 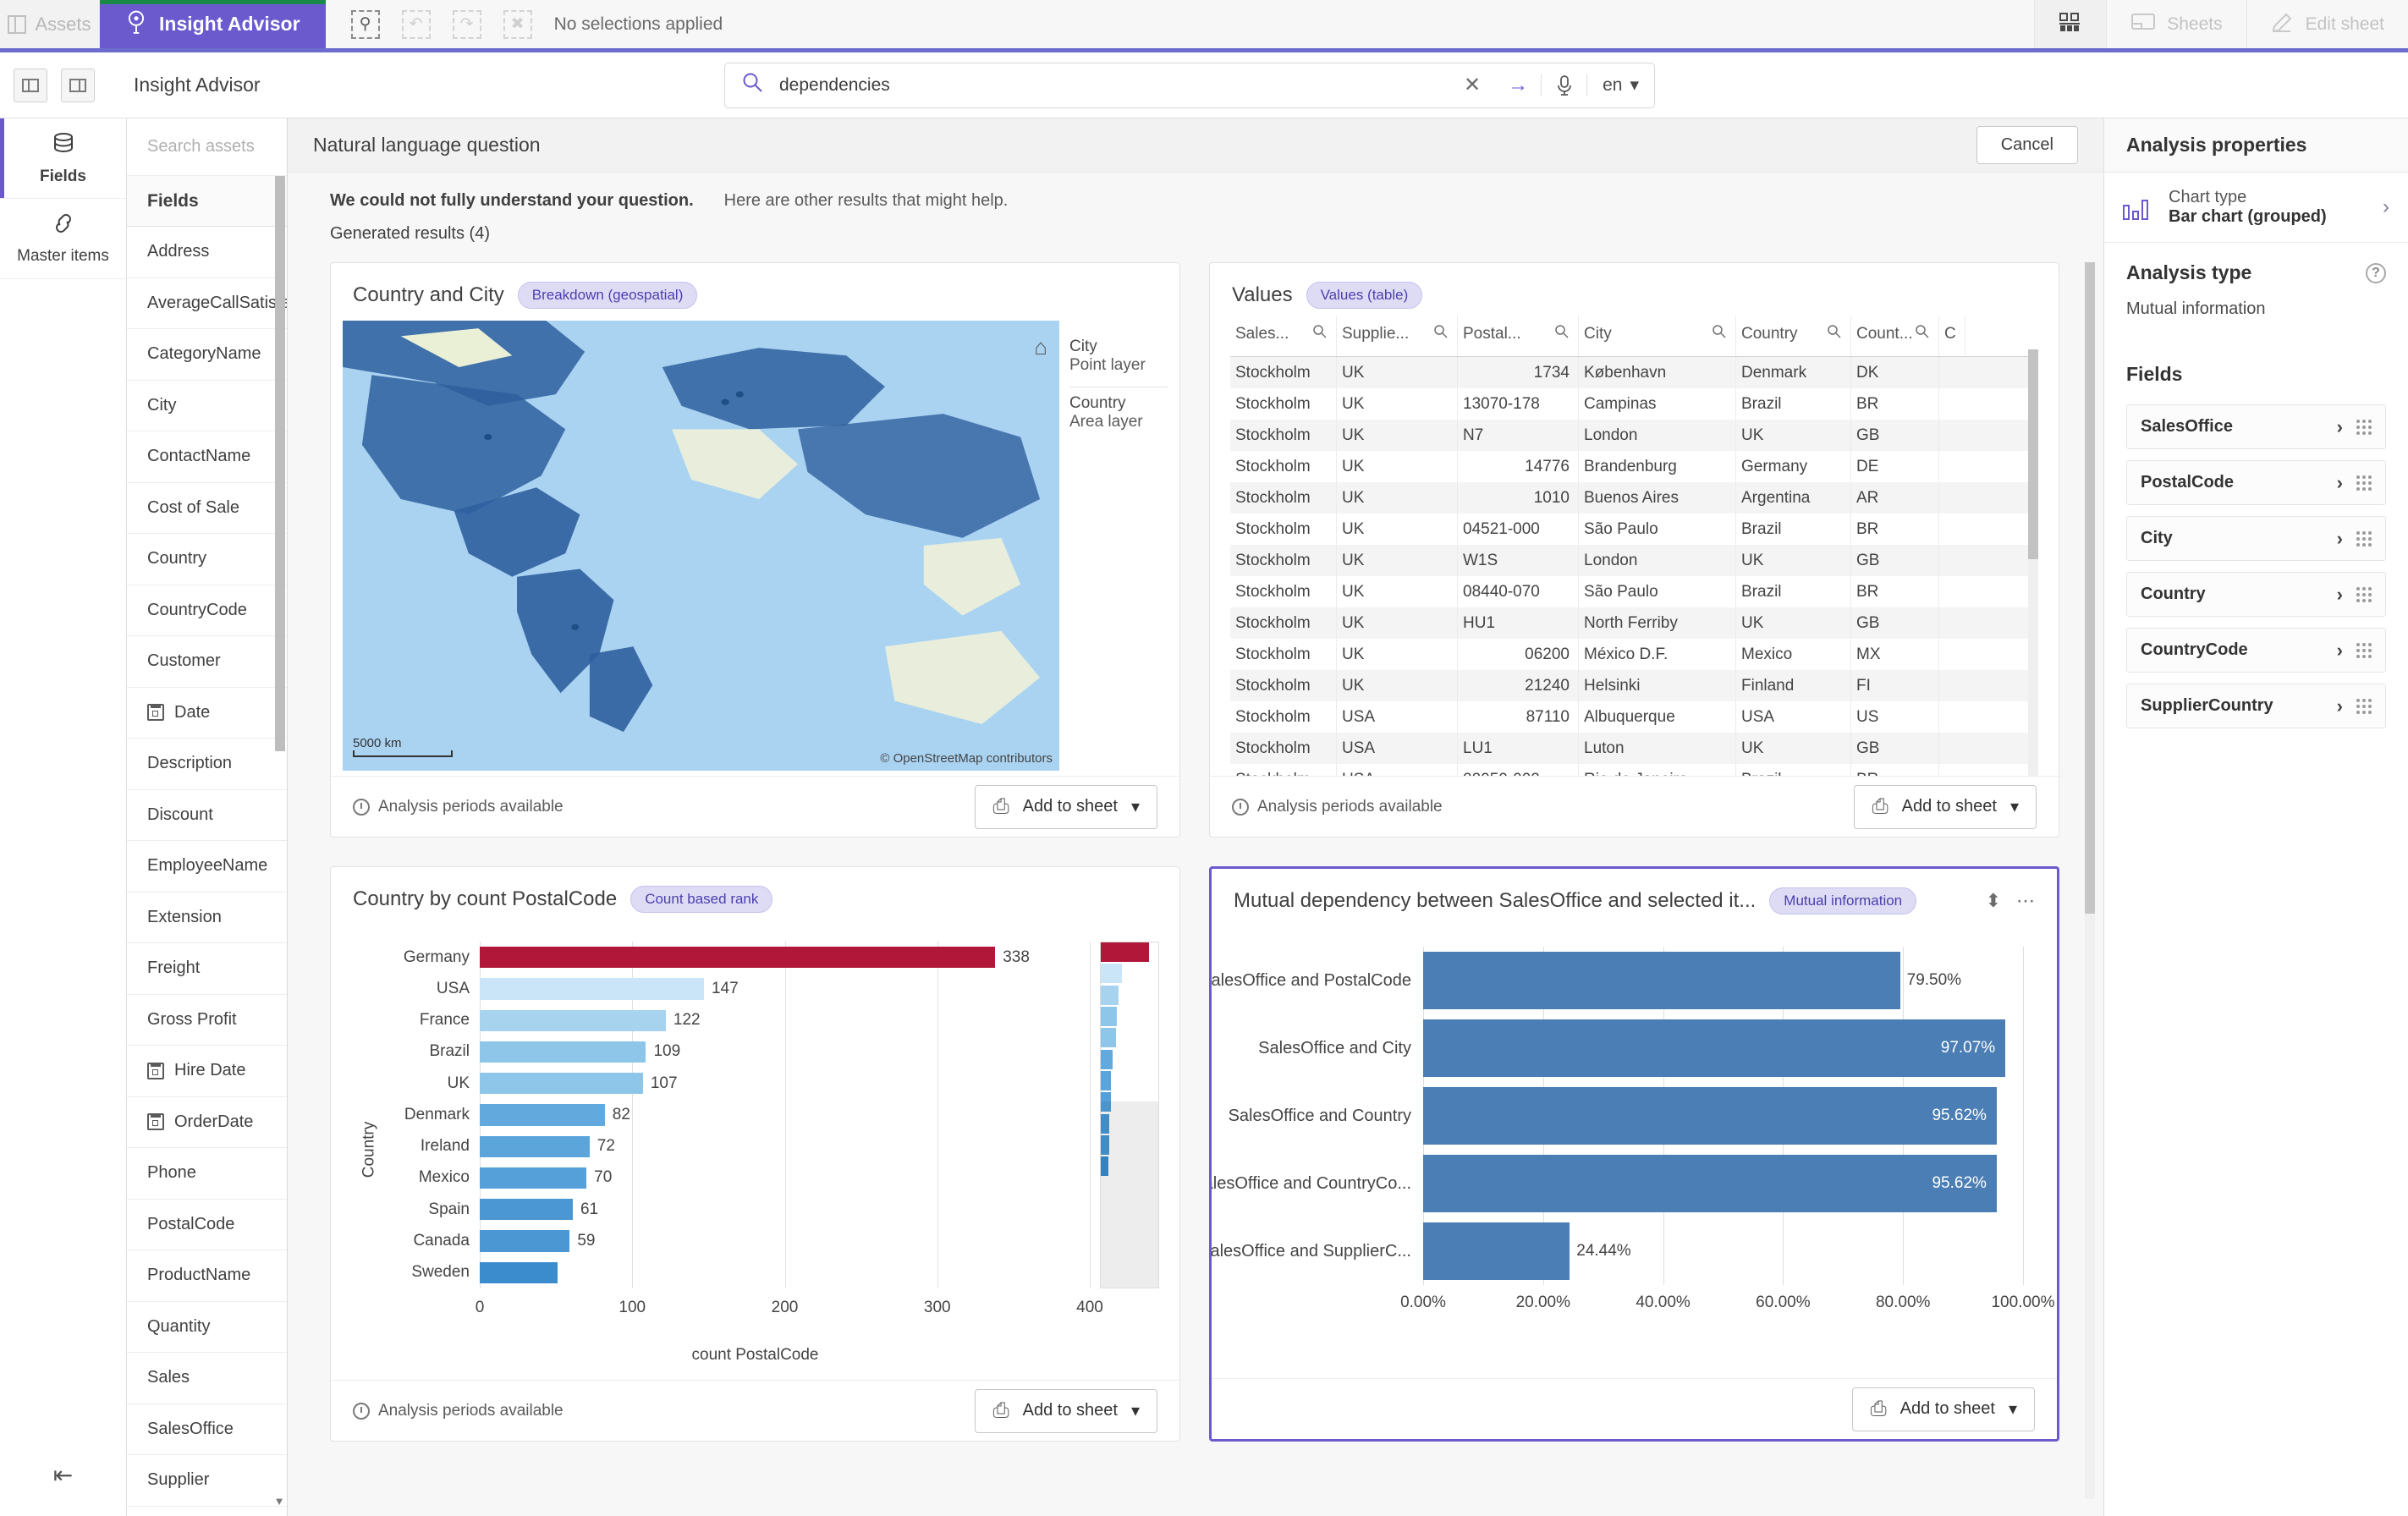 I want to click on asset-field-row: Date, so click(x=207, y=714).